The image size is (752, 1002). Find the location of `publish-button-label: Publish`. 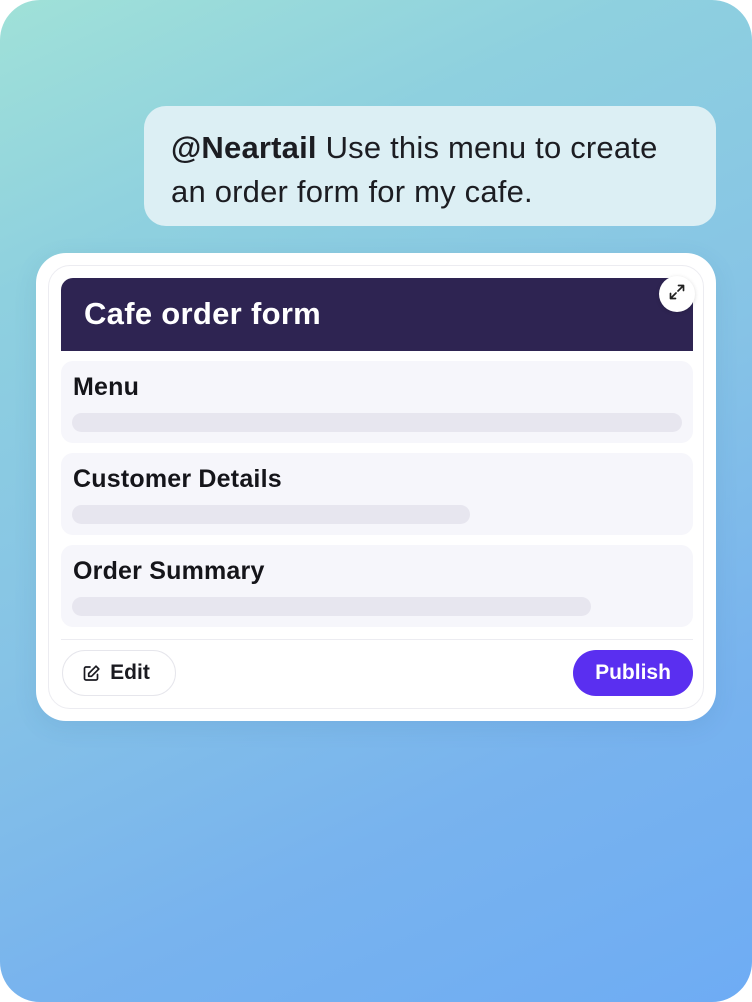

publish-button-label: Publish is located at coordinates (633, 672).